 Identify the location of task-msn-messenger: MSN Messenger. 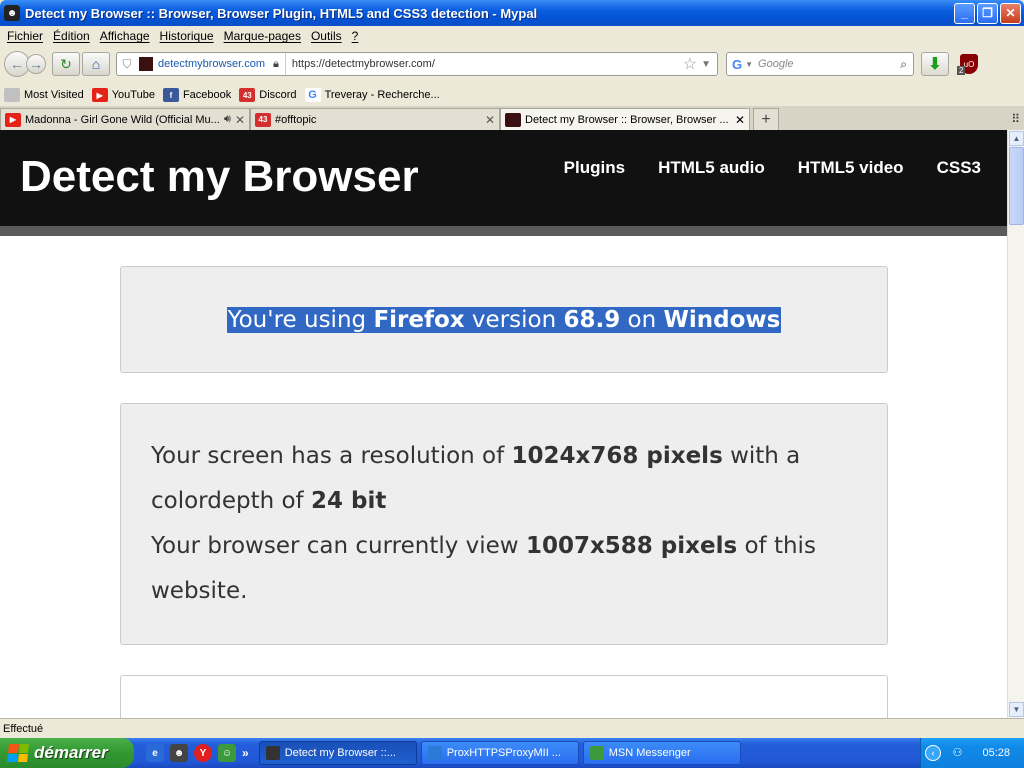
(661, 753).